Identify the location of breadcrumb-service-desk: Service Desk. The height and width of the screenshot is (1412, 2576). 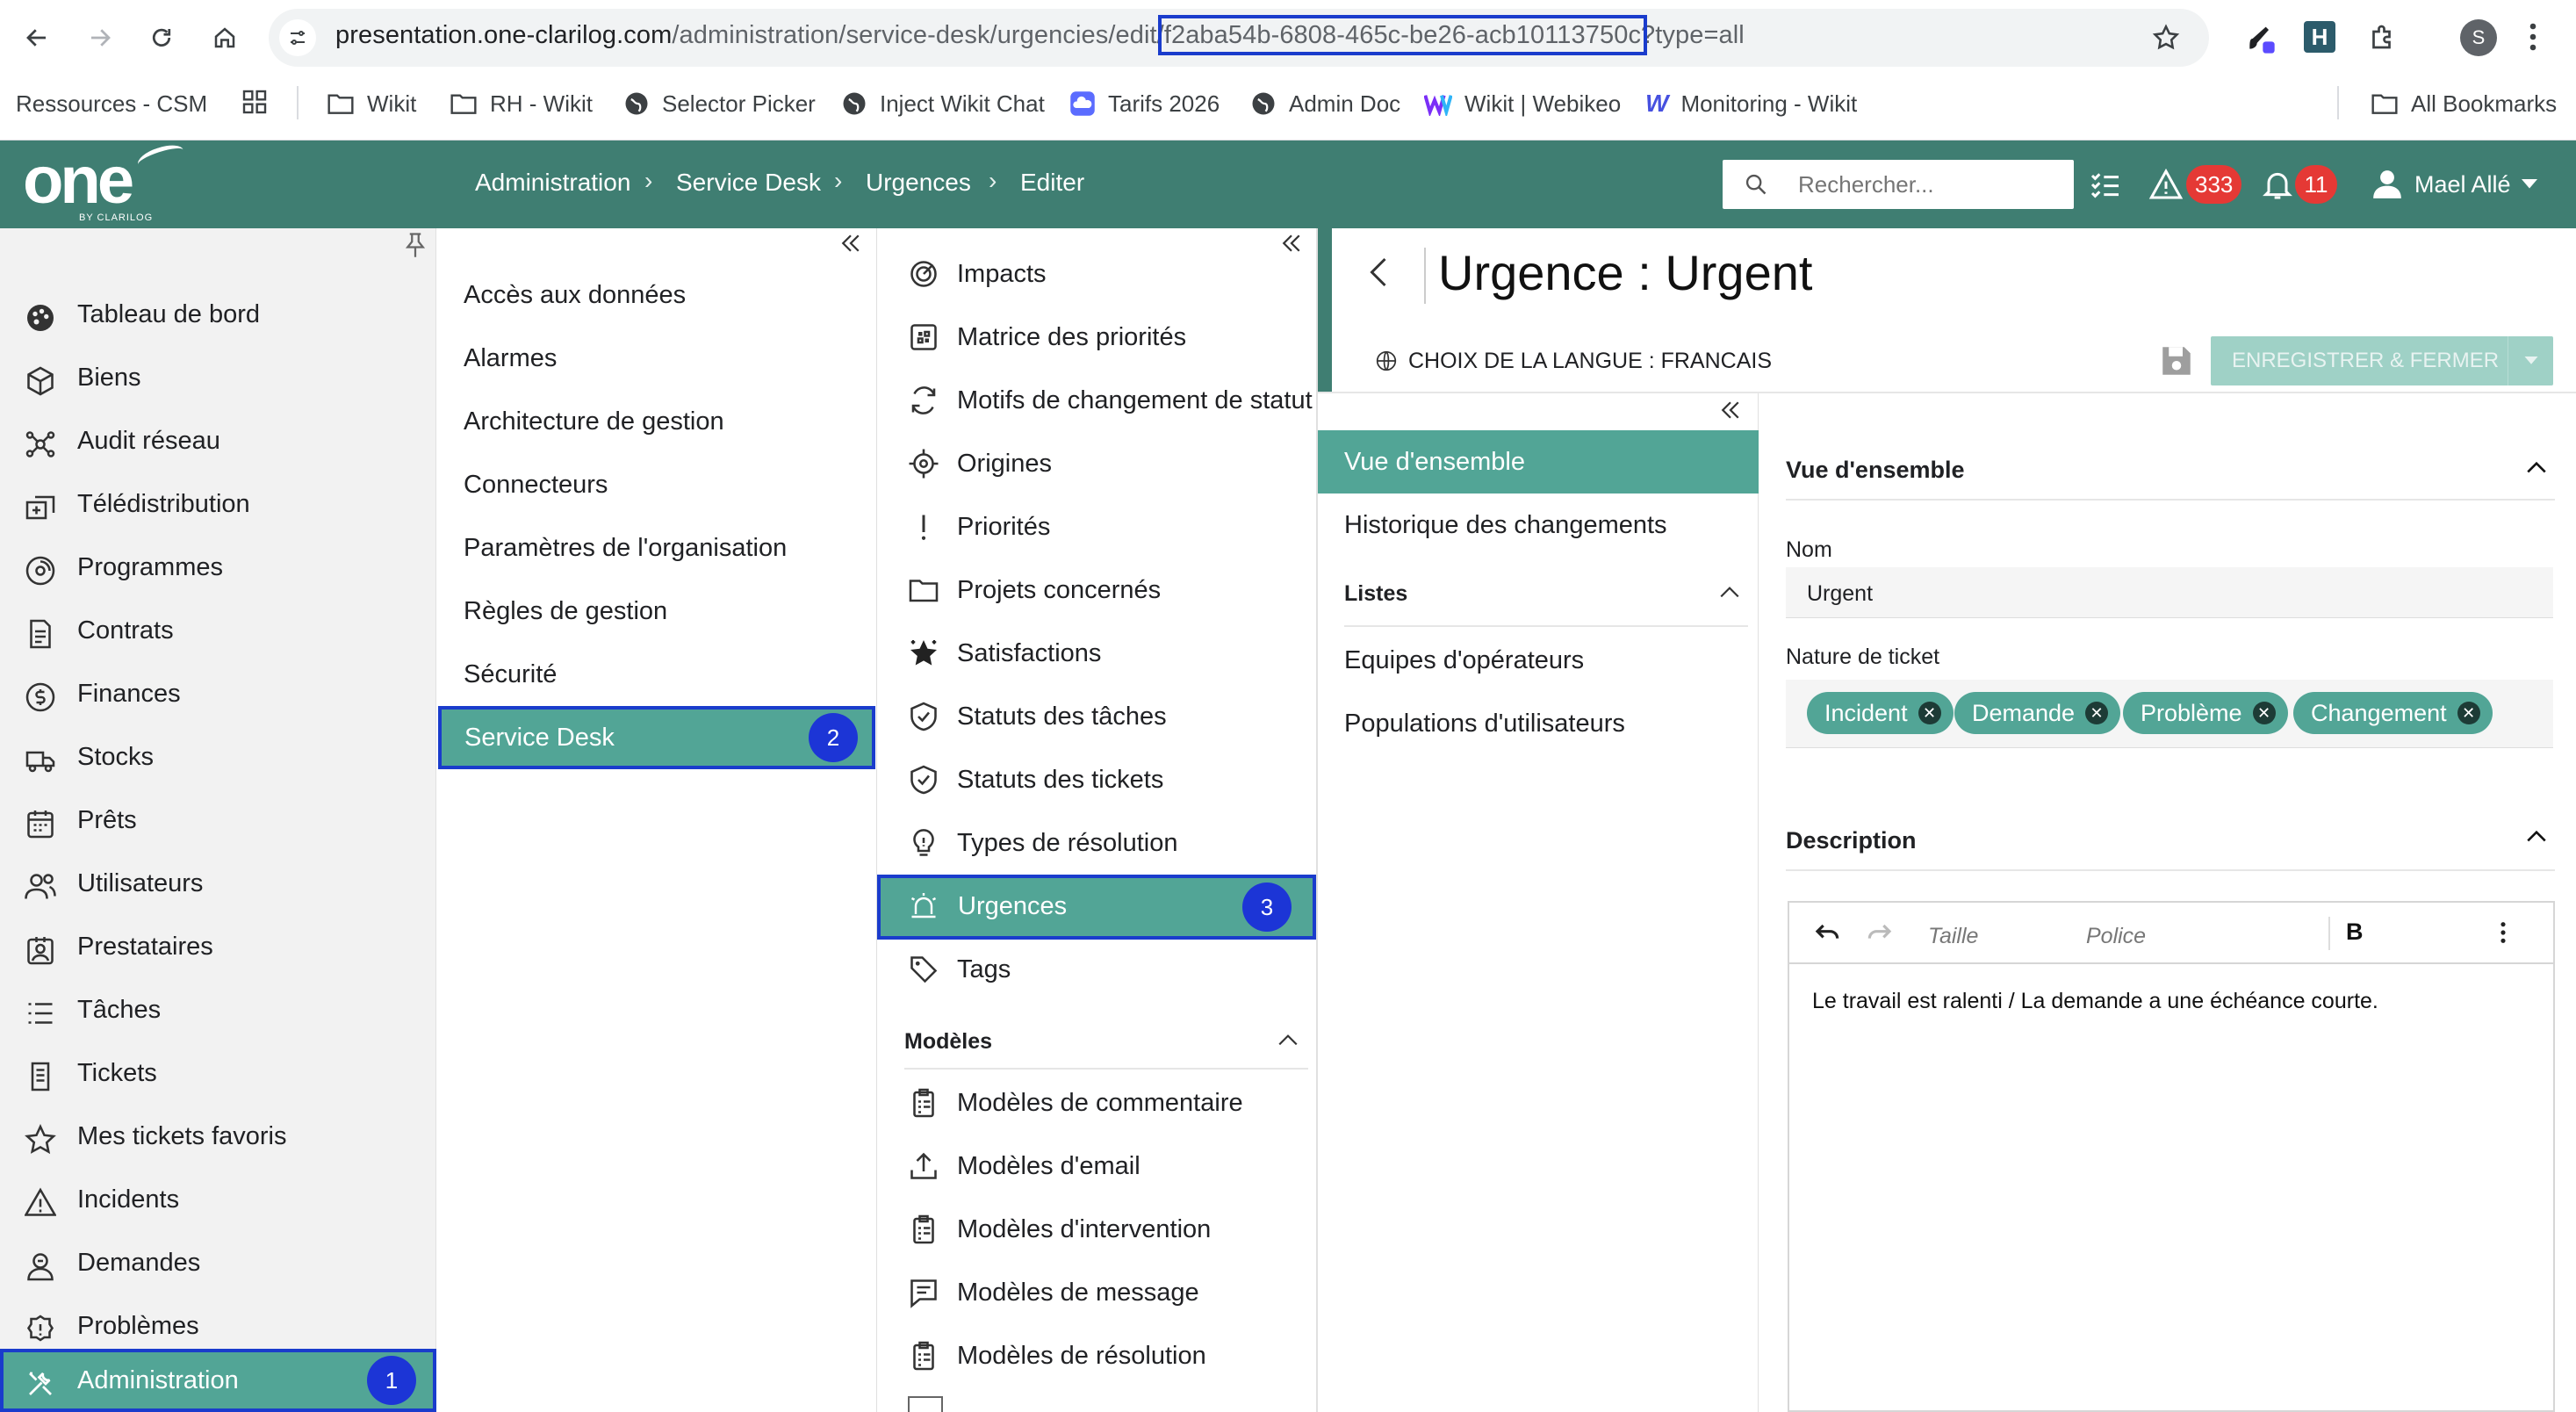
(748, 183).